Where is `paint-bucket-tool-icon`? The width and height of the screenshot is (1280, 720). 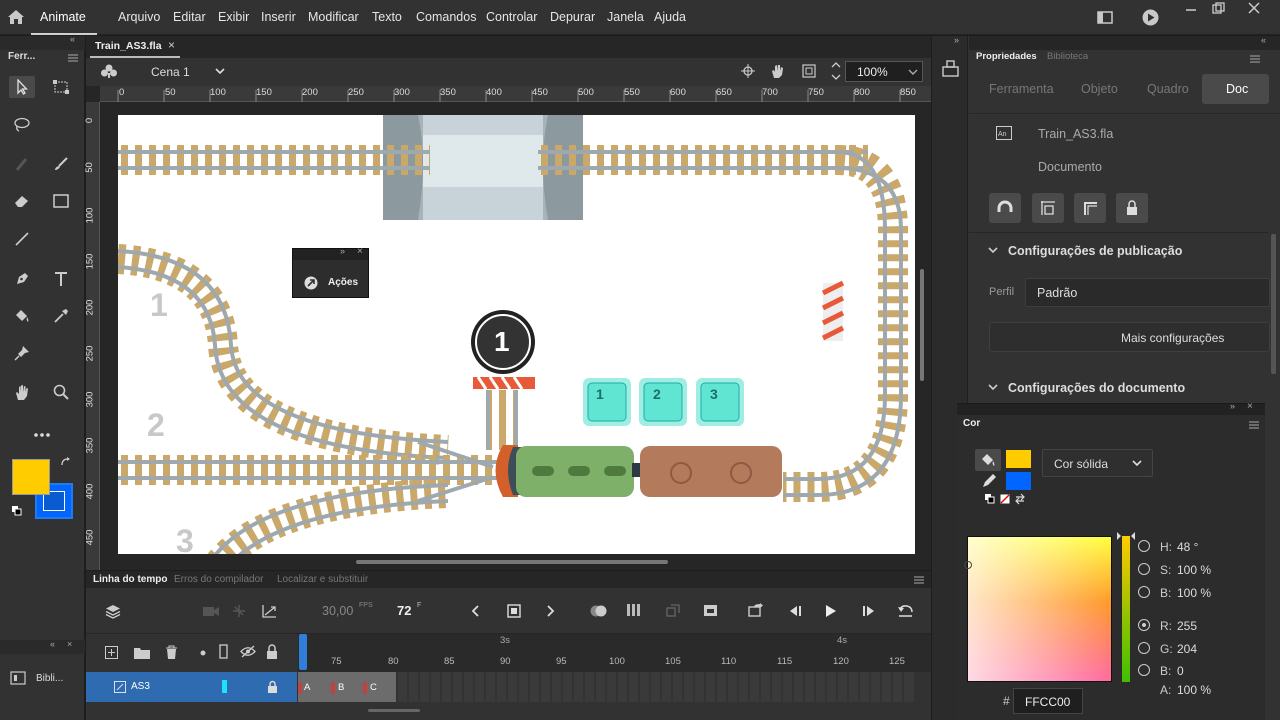 paint-bucket-tool-icon is located at coordinates (22, 316).